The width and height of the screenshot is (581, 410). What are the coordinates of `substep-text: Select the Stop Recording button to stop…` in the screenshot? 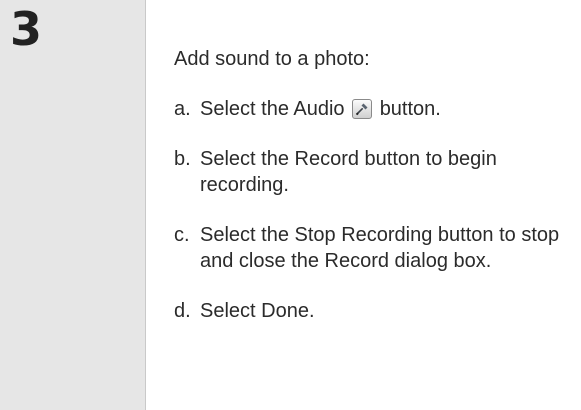 It's located at (380, 248).